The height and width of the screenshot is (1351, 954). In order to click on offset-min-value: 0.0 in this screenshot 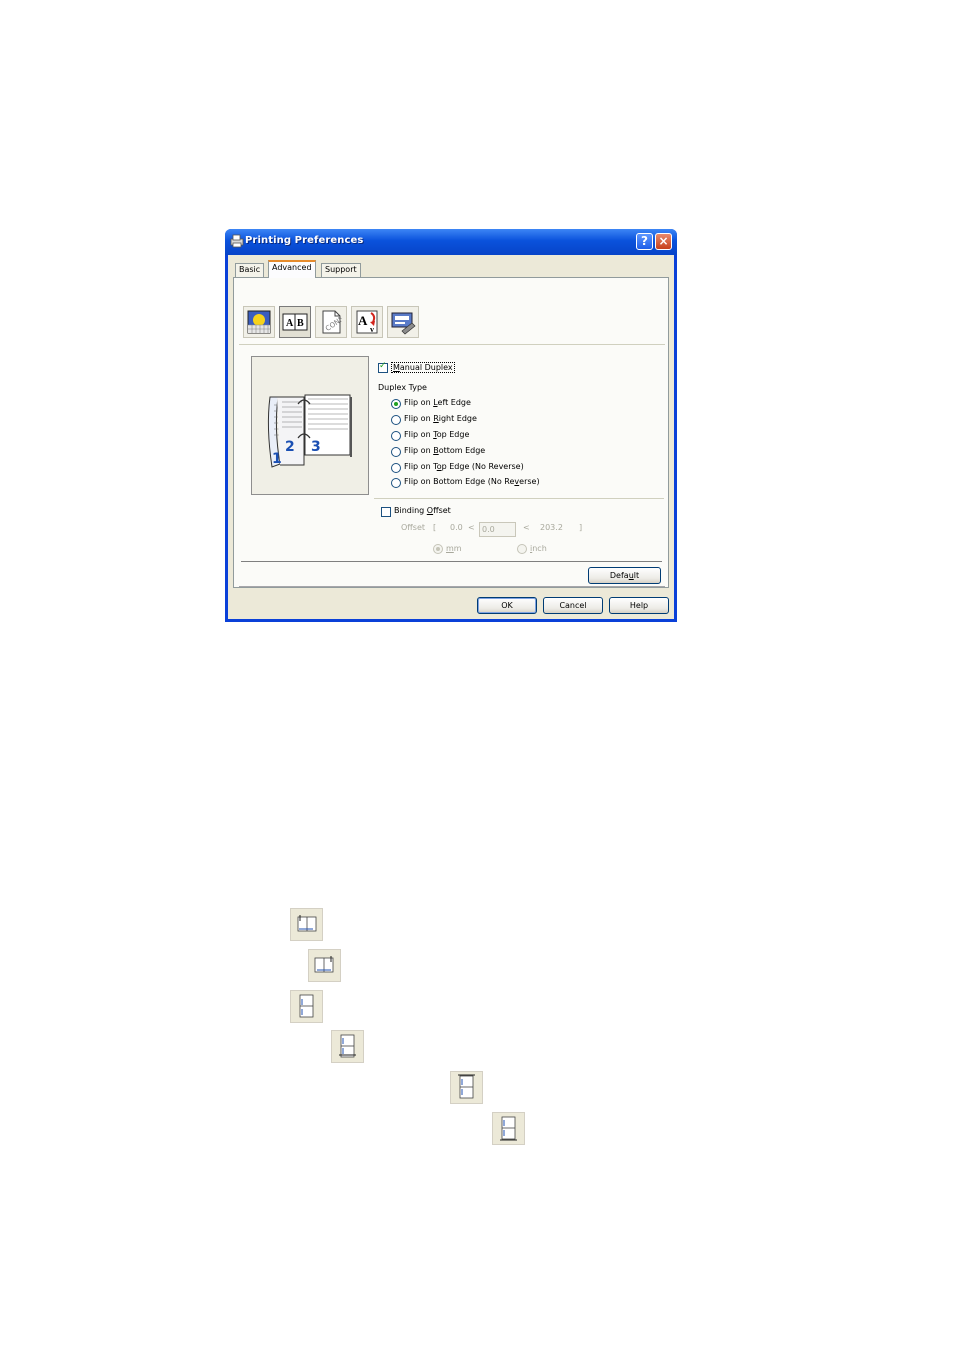, I will do `click(456, 527)`.